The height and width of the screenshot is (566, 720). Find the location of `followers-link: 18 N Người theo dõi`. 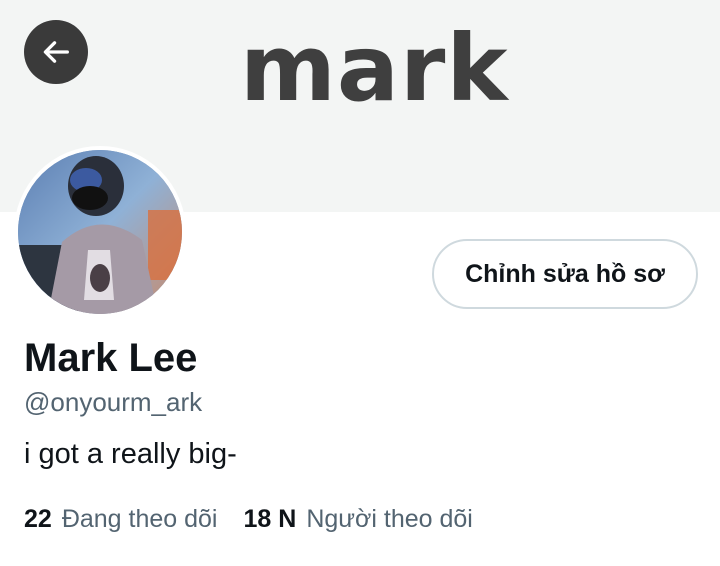

followers-link: 18 N Người theo dõi is located at coordinates (358, 519).